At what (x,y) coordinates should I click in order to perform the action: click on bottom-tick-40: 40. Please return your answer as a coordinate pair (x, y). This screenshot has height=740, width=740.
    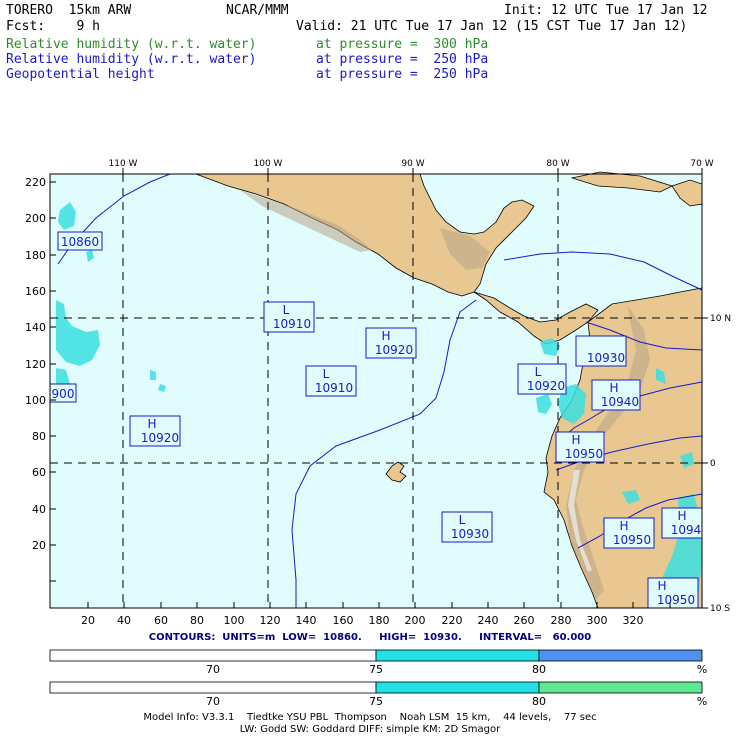
    Looking at the image, I should click on (124, 620).